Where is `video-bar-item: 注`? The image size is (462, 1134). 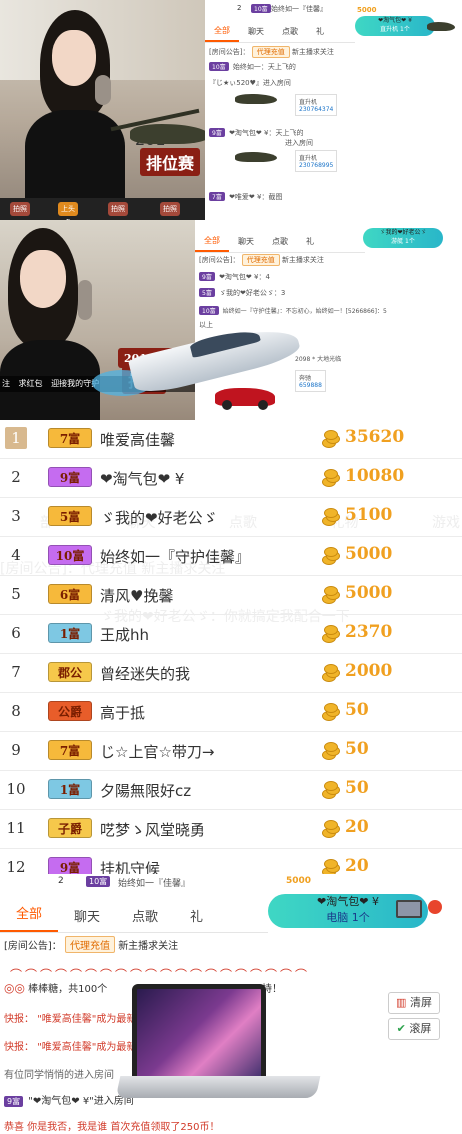 video-bar-item: 注 is located at coordinates (6, 383).